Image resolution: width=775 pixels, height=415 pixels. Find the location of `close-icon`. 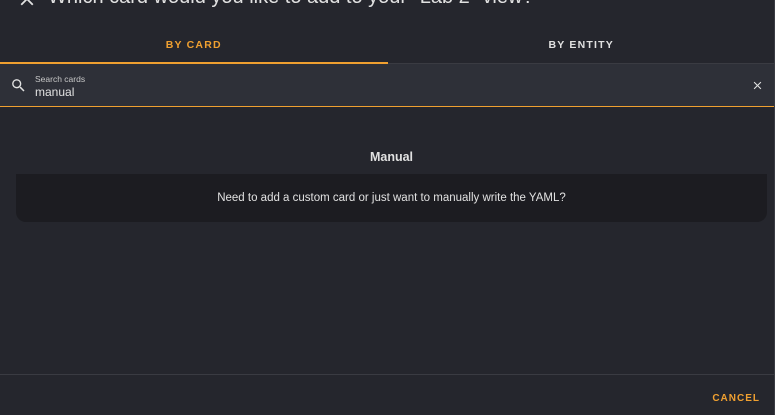

close-icon is located at coordinates (27, 5).